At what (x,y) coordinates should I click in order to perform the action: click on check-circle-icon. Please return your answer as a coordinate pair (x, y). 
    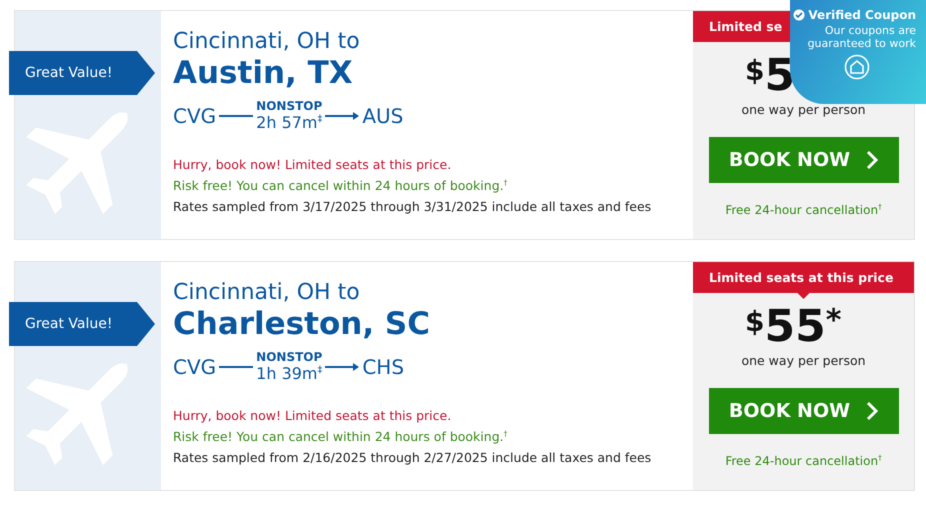
    Looking at the image, I should click on (799, 15).